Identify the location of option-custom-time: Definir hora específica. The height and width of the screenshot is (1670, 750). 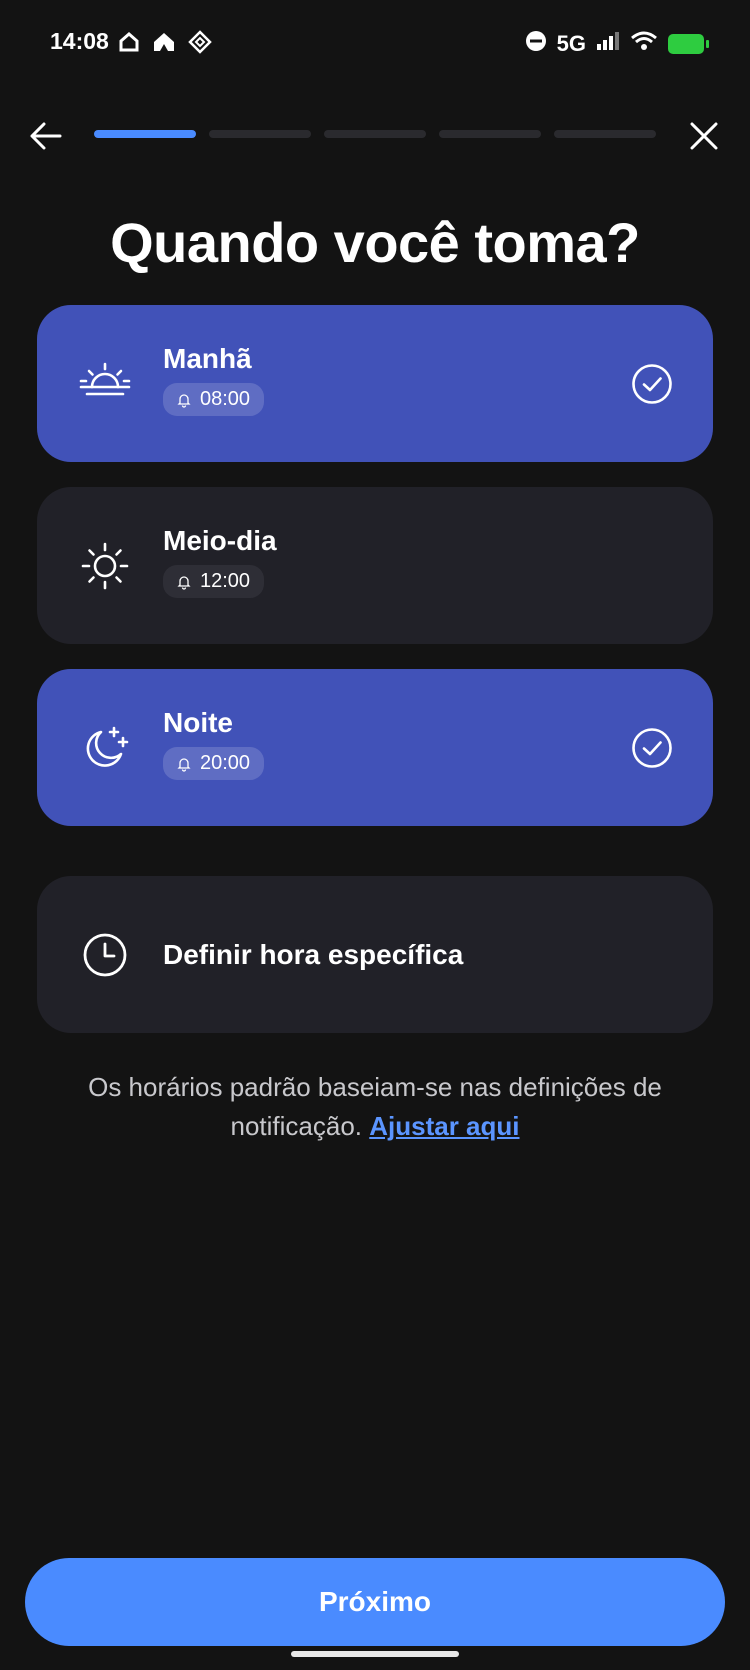
(375, 954).